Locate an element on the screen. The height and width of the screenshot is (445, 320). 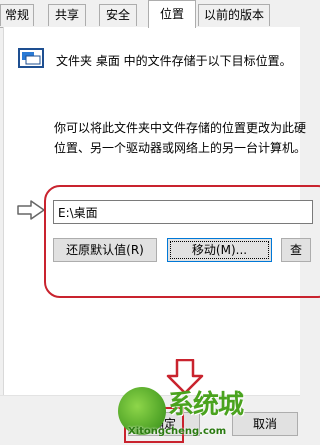
tab-previous-versions: 以前的版本 is located at coordinates (234, 15).